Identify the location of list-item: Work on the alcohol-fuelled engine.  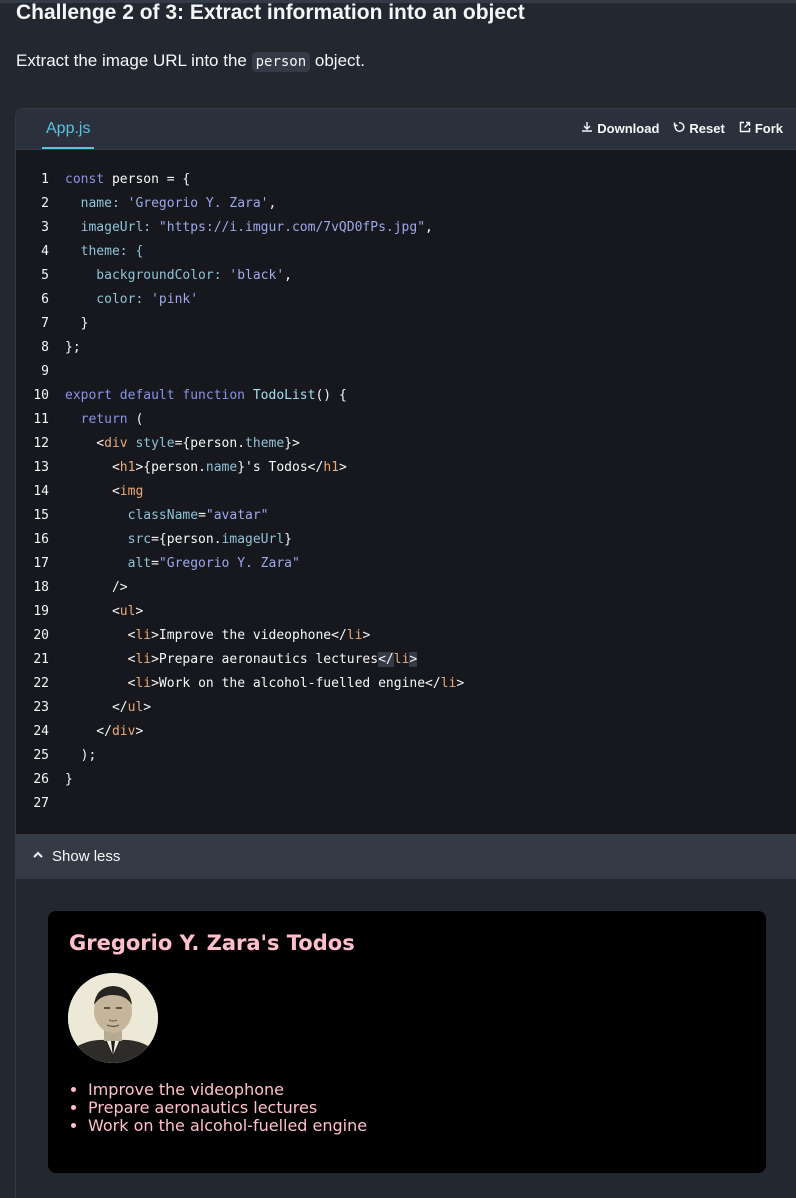
(227, 1126).